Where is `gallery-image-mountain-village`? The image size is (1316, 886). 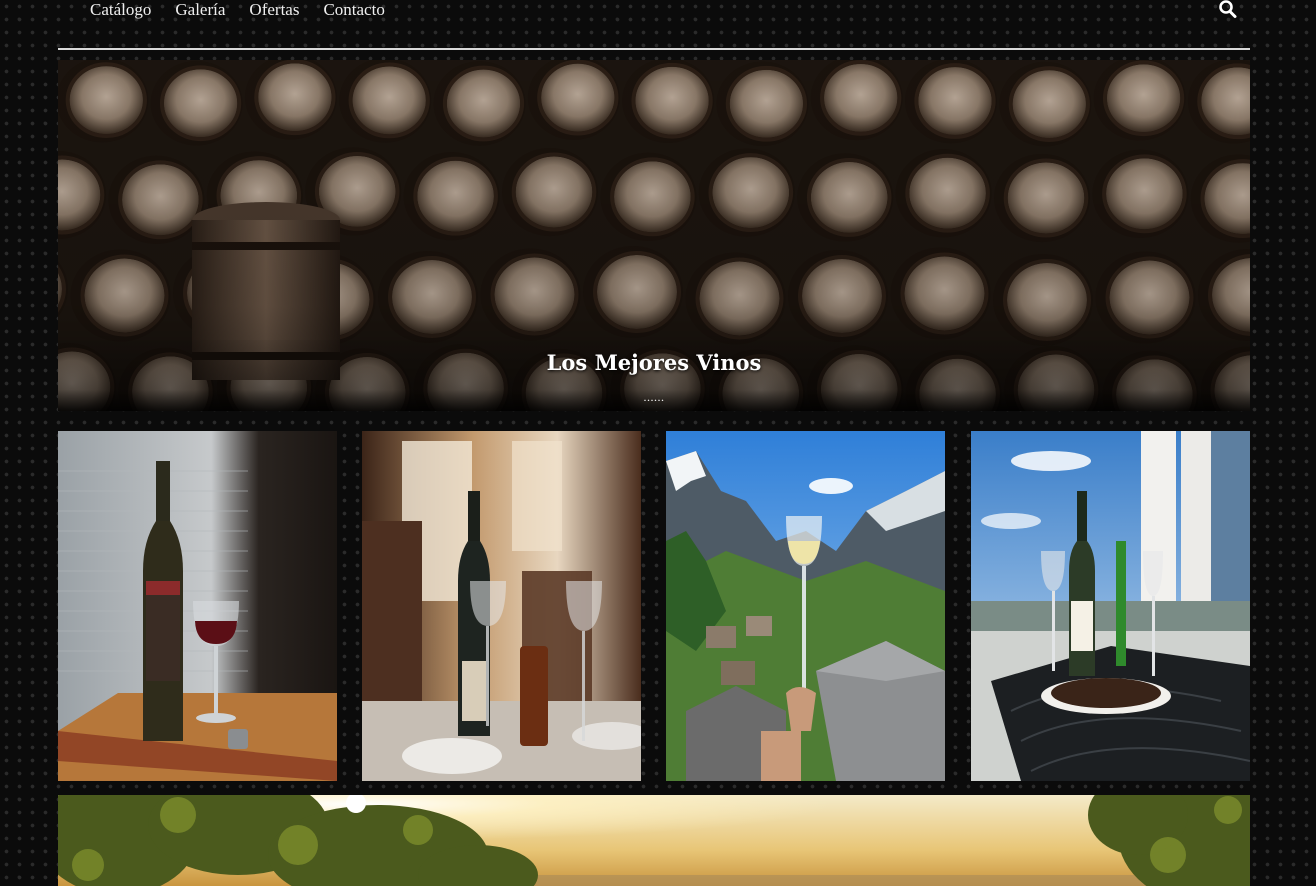
gallery-image-mountain-village is located at coordinates (805, 606).